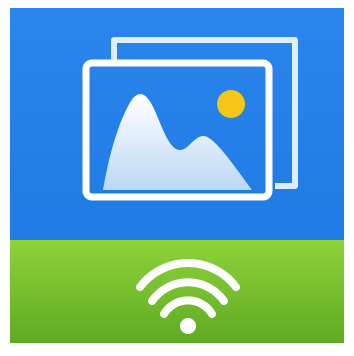 This screenshot has height=356, width=354. I want to click on sun-icon, so click(231, 104).